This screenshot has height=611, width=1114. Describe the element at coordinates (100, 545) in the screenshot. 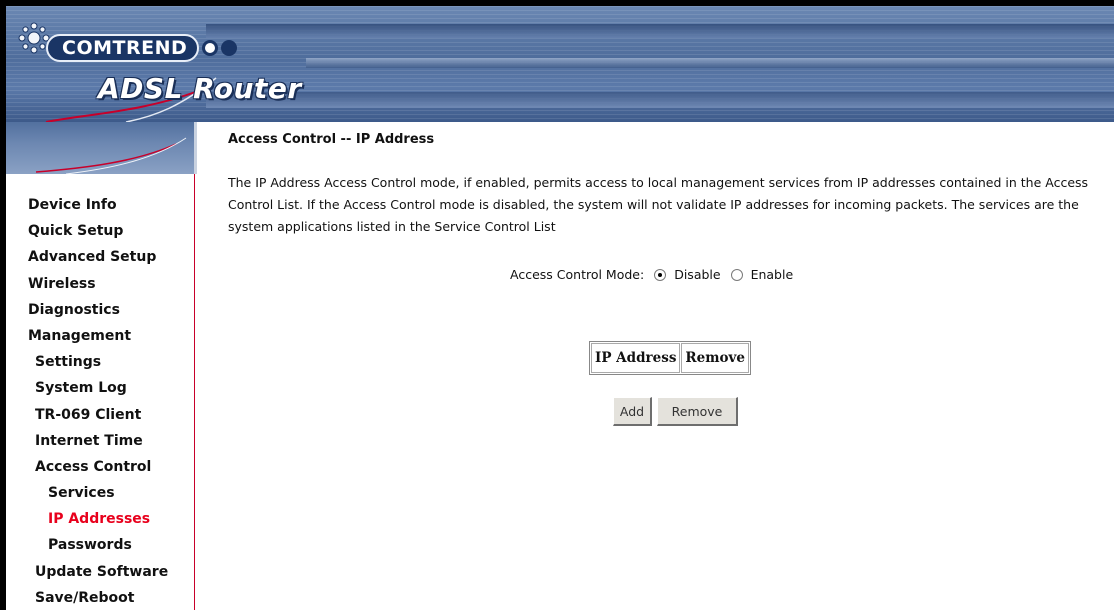

I see `sidebar-item-passwords: Passwords` at that location.